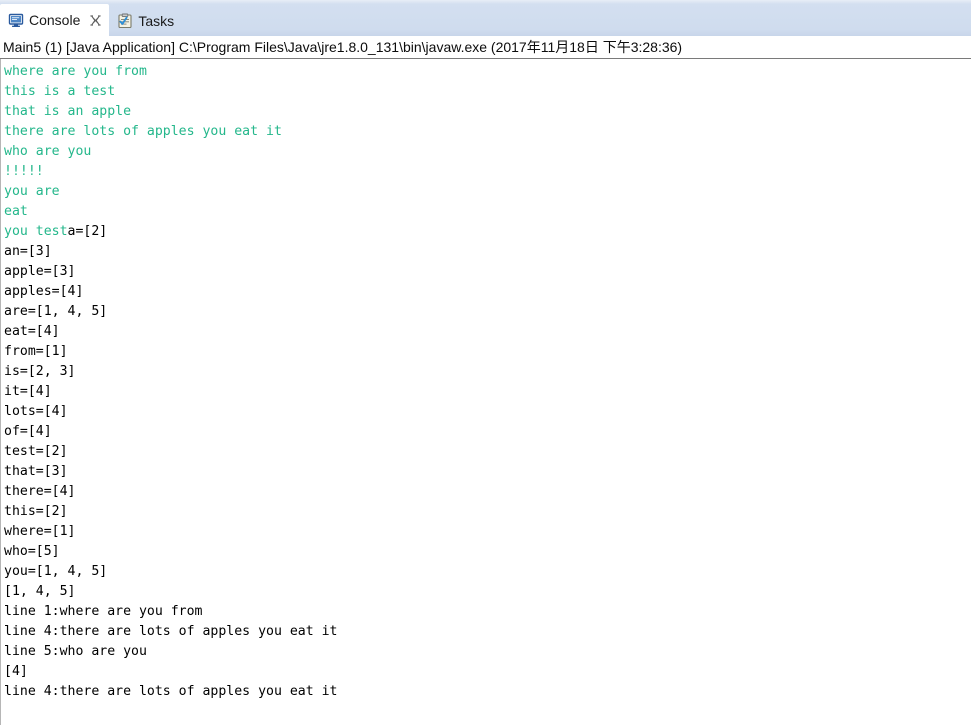 The height and width of the screenshot is (725, 971). What do you see at coordinates (36, 411) in the screenshot?
I see `console-line-segment: lots=[4]` at bounding box center [36, 411].